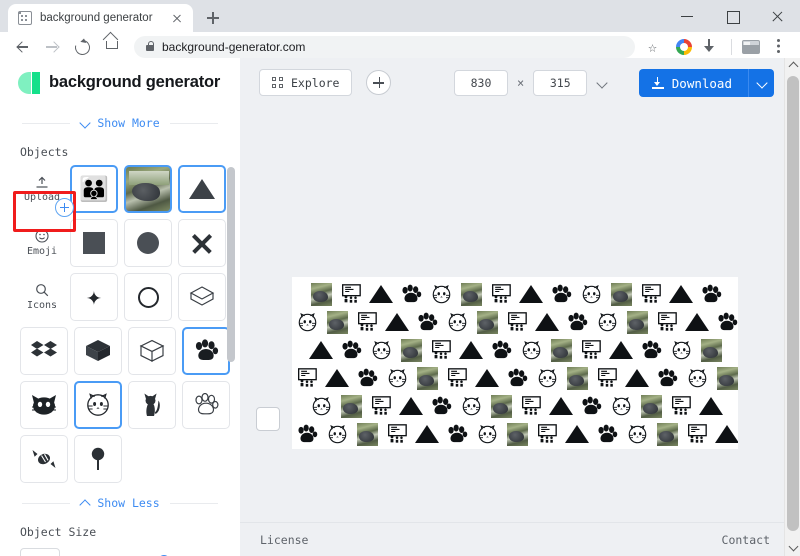 The width and height of the screenshot is (800, 556). I want to click on object-tile-lollipop, so click(98, 459).